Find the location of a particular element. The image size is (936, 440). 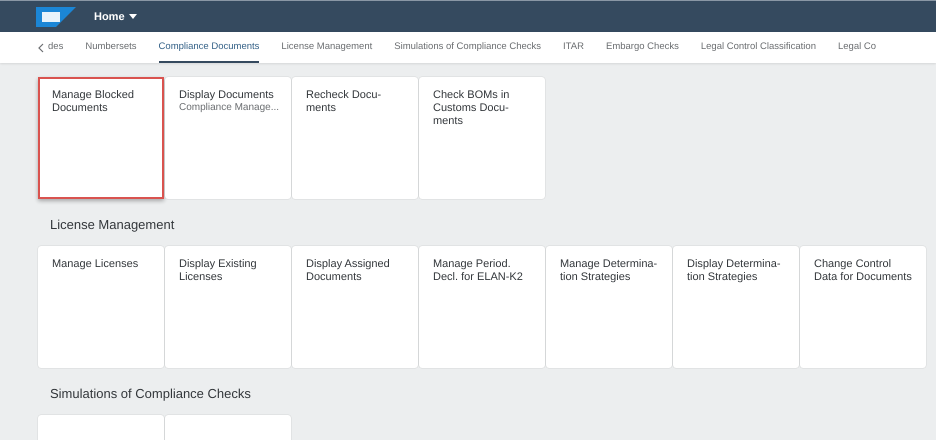

tab: License Management is located at coordinates (326, 47).